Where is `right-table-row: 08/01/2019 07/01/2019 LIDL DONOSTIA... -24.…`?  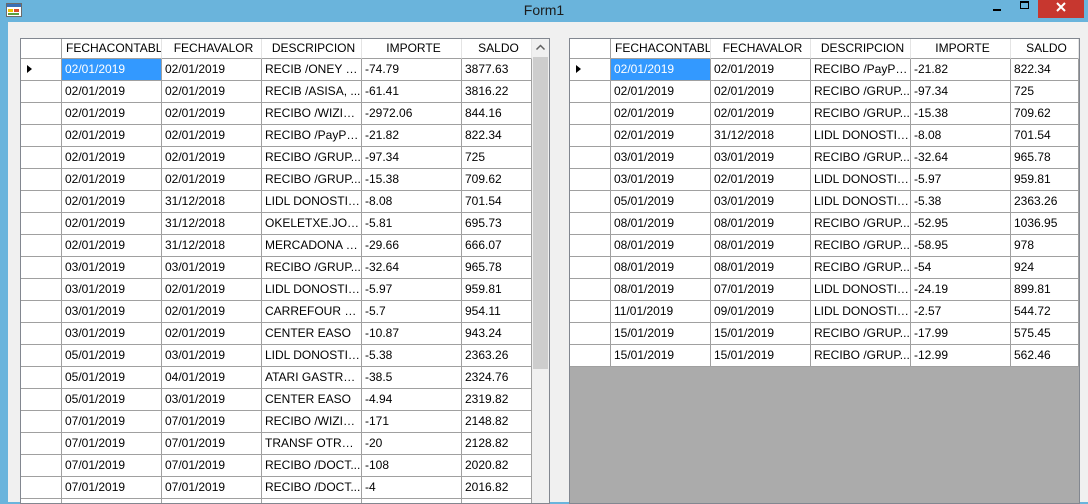 right-table-row: 08/01/2019 07/01/2019 LIDL DONOSTIA... -24.… is located at coordinates (824, 290).